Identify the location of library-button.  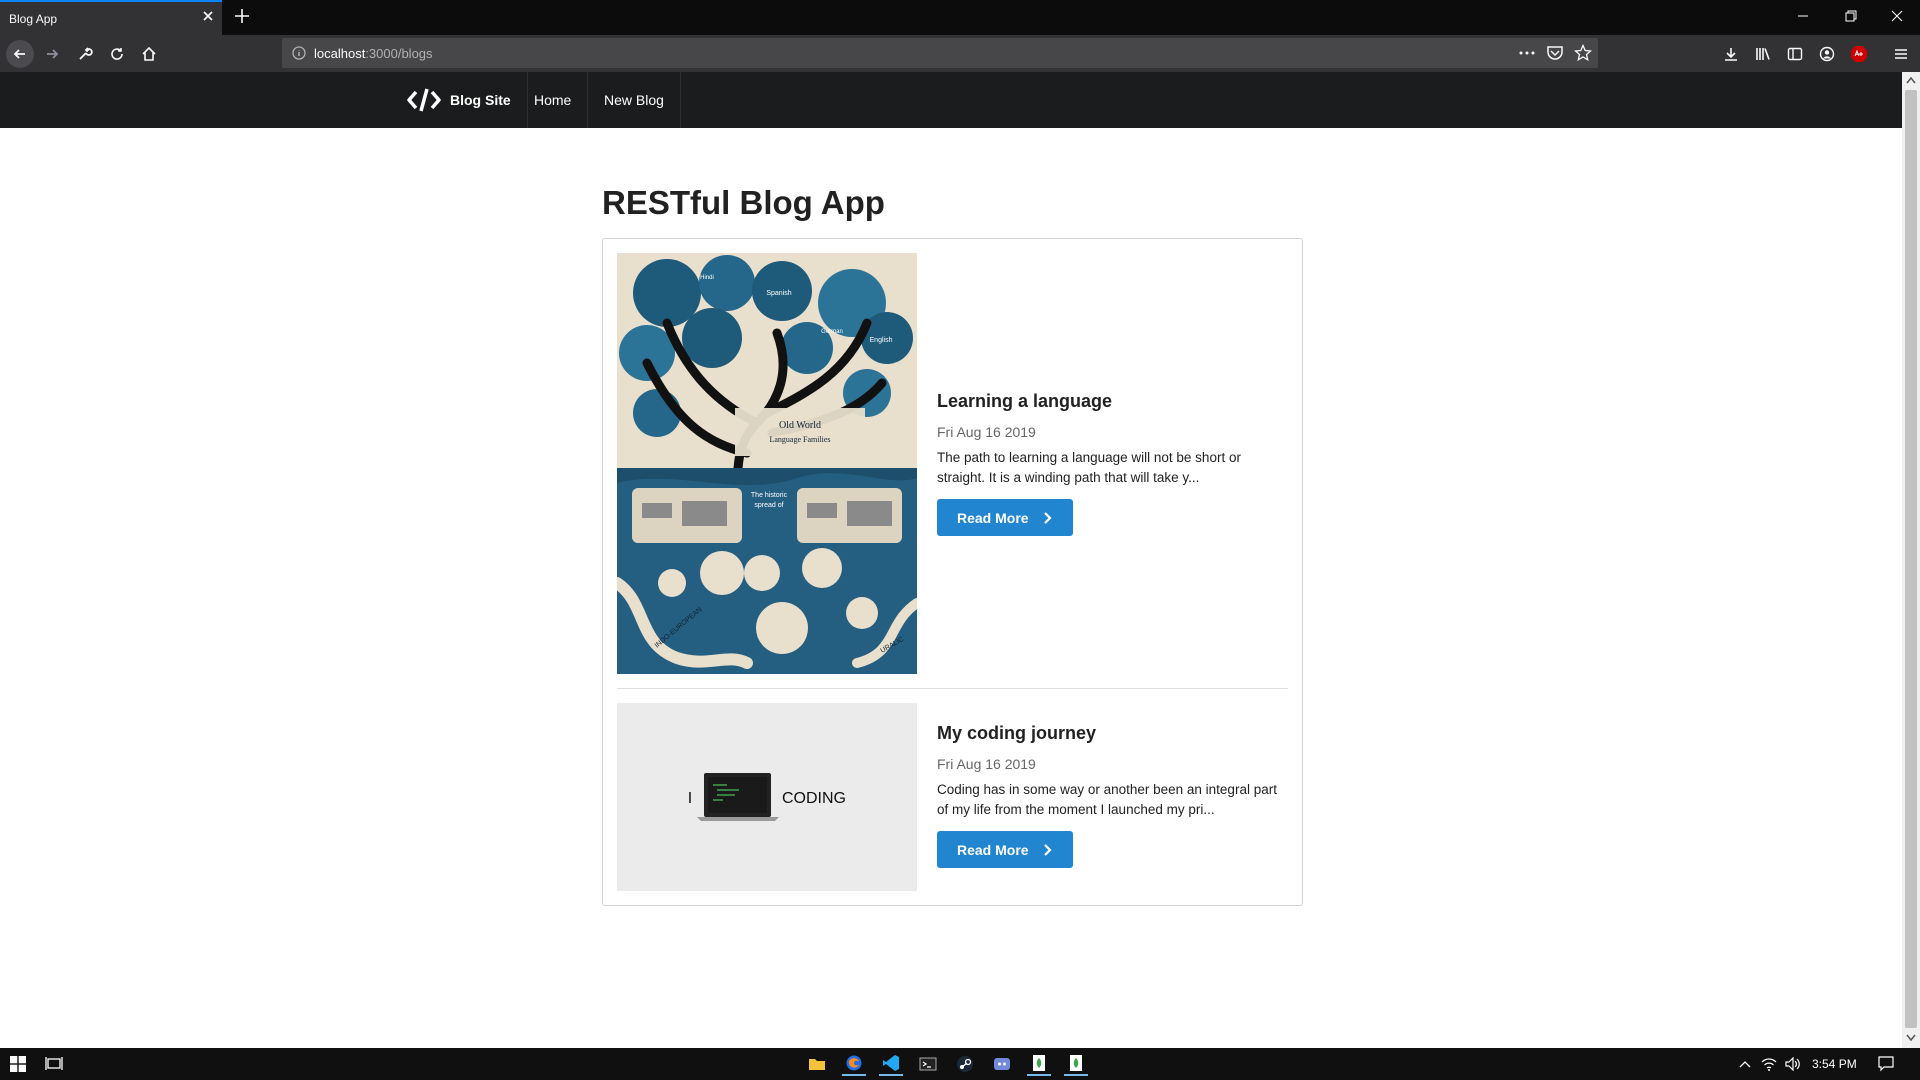
(1763, 54).